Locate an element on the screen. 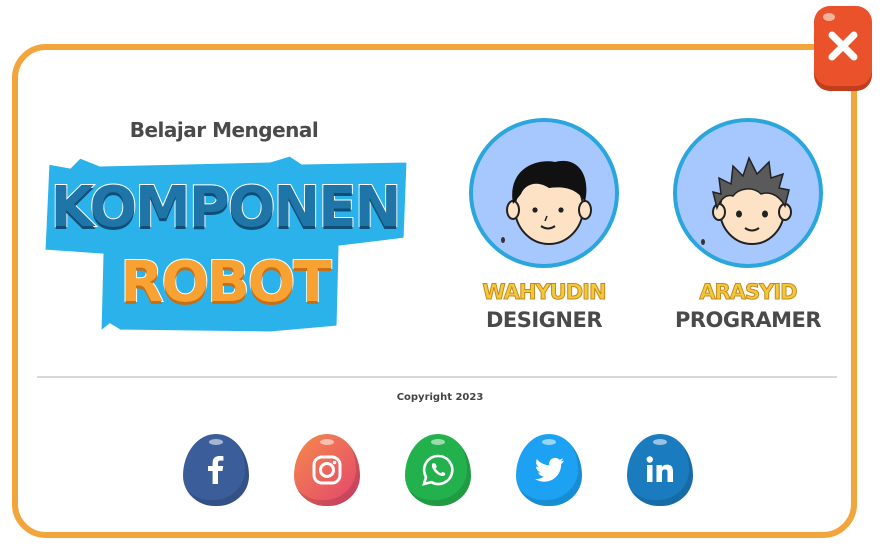 The width and height of the screenshot is (880, 558). facebook-button is located at coordinates (216, 470).